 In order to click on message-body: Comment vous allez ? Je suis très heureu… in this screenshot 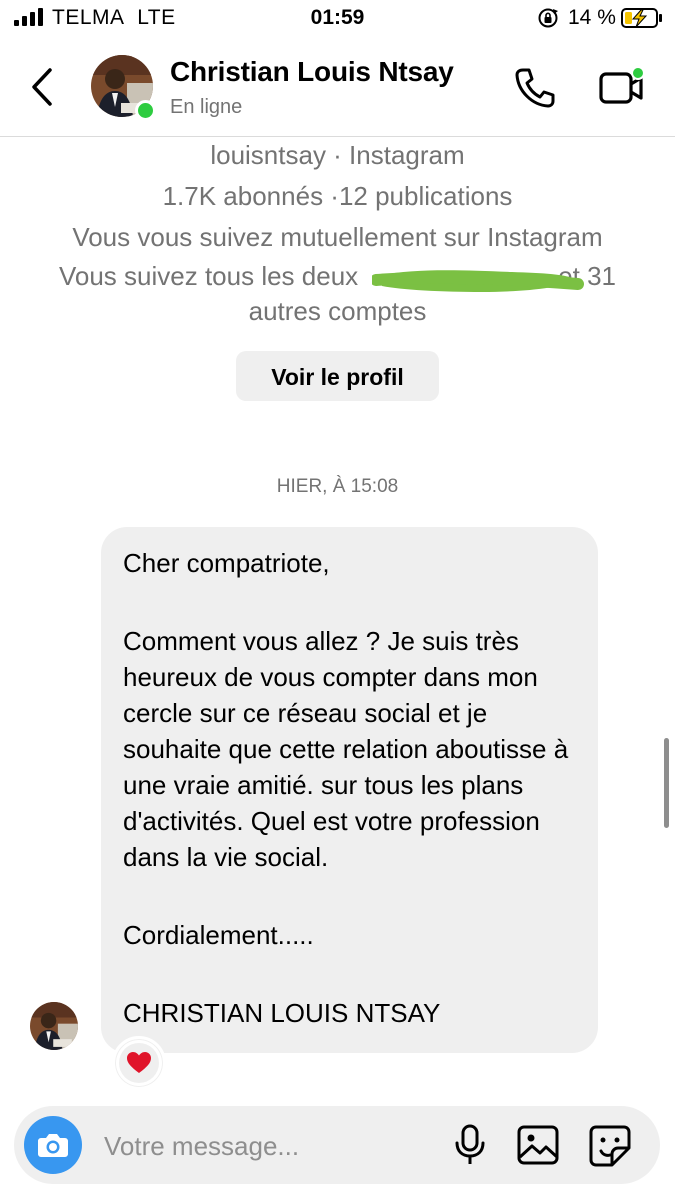, I will do `click(346, 749)`.